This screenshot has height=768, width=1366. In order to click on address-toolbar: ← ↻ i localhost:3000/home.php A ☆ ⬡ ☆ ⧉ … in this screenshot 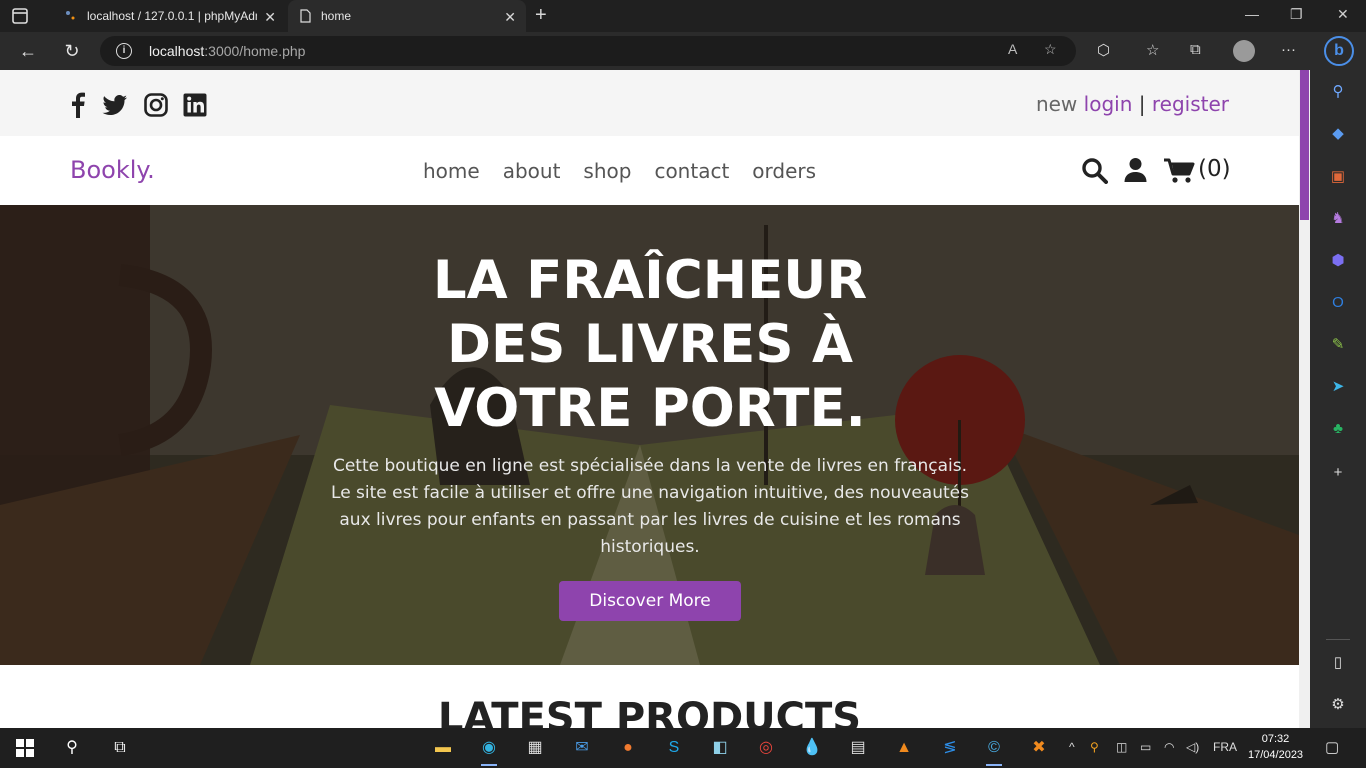, I will do `click(683, 51)`.